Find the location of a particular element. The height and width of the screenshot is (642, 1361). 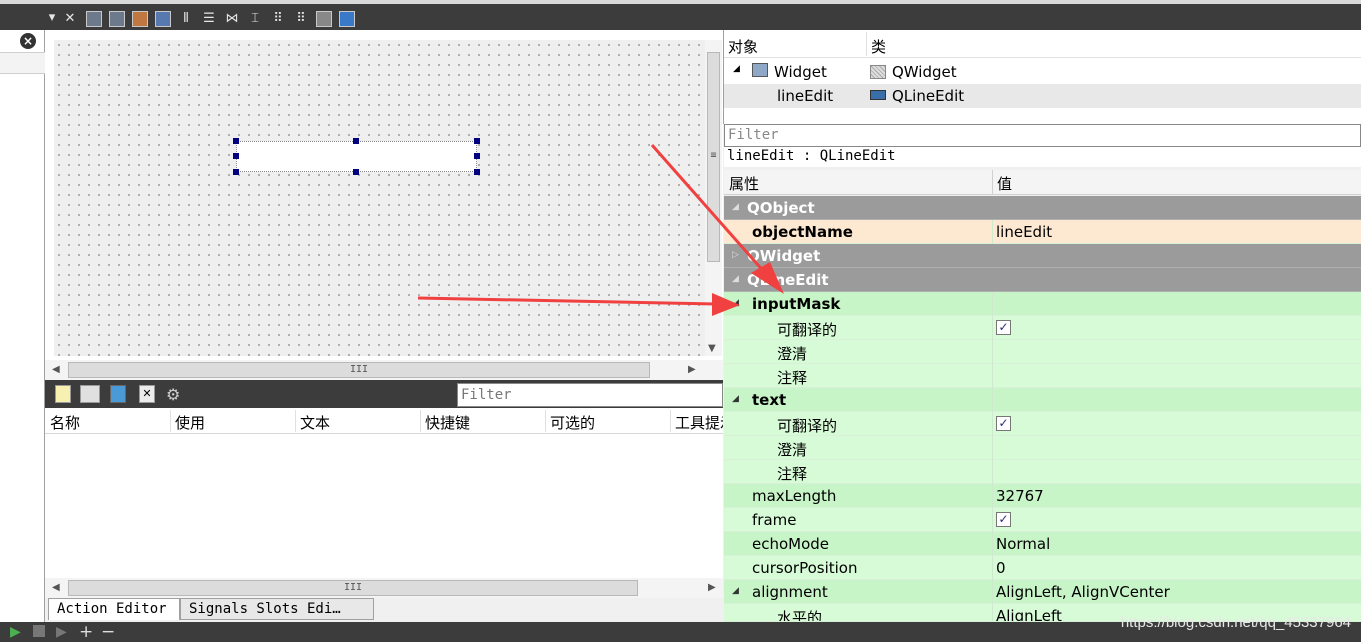

property-row-cursorposition: cursorPosition 0 is located at coordinates (1042, 568).